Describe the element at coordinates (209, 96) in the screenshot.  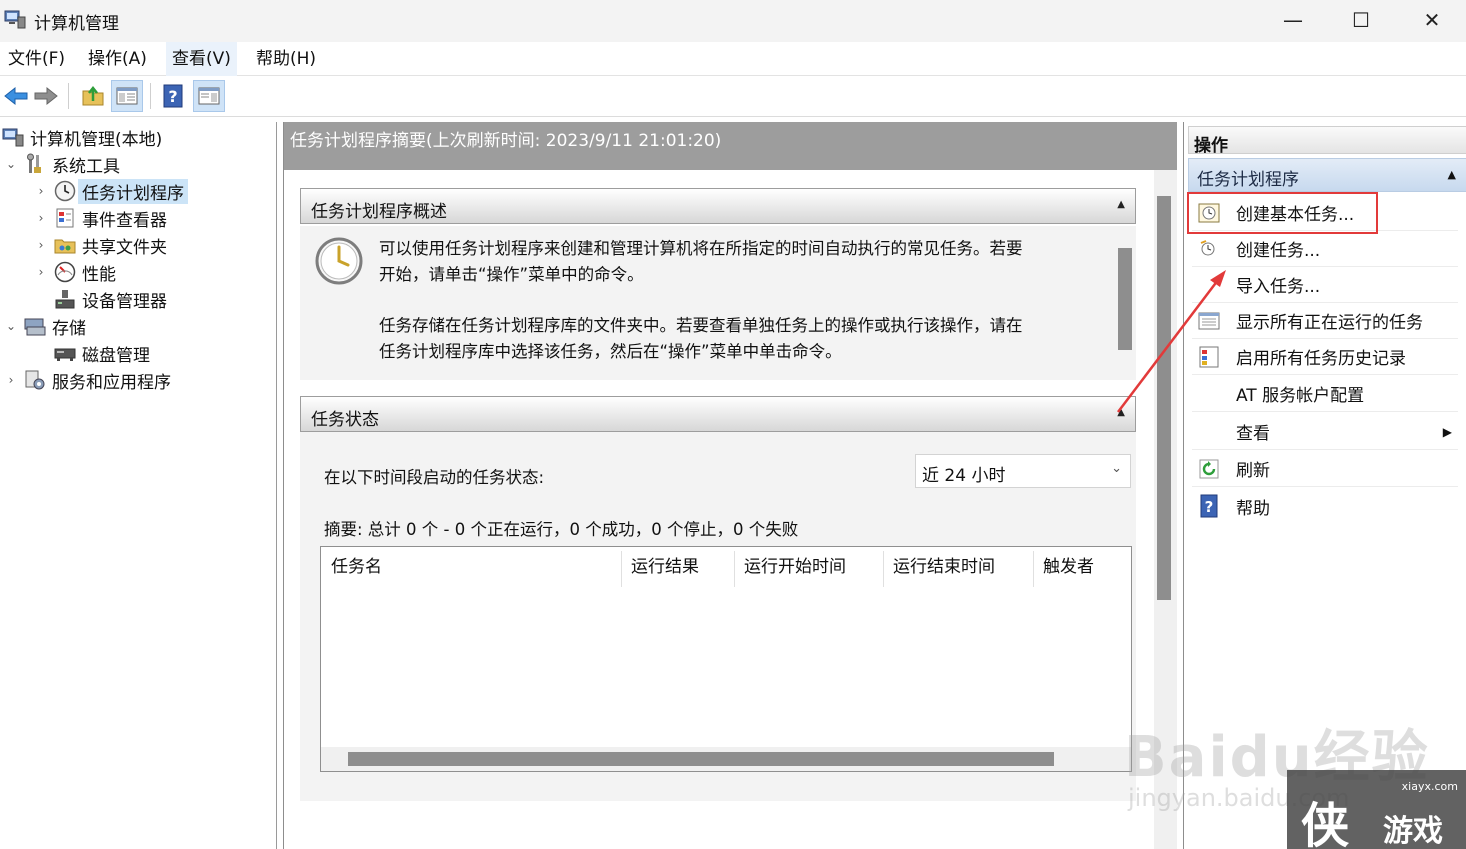
I see `action-pane-icon` at that location.